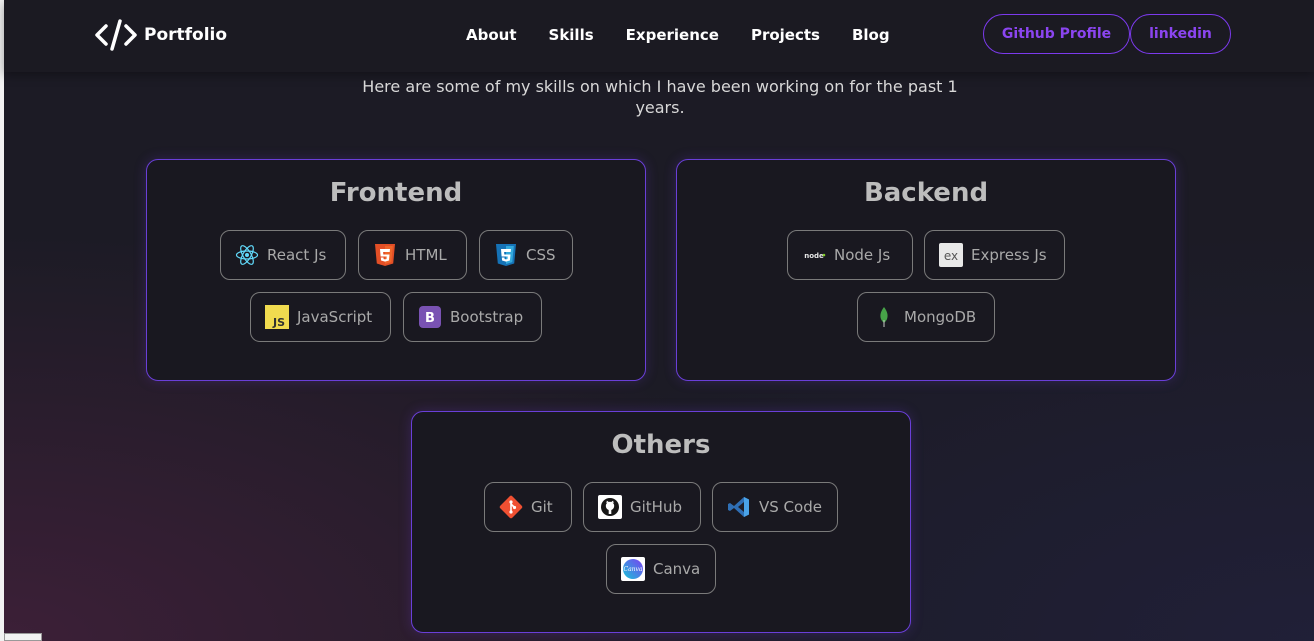 The width and height of the screenshot is (1314, 641). I want to click on card-title: Frontend, so click(396, 193).